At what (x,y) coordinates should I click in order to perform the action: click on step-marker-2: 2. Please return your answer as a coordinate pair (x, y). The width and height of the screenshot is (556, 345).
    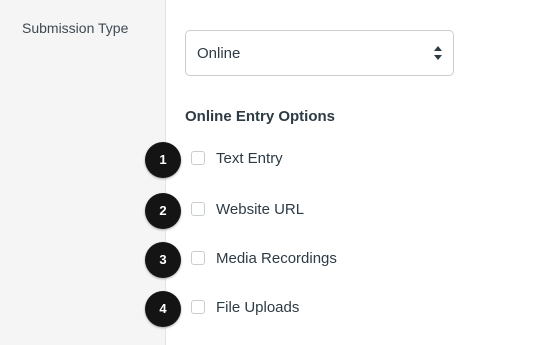
    Looking at the image, I should click on (163, 211).